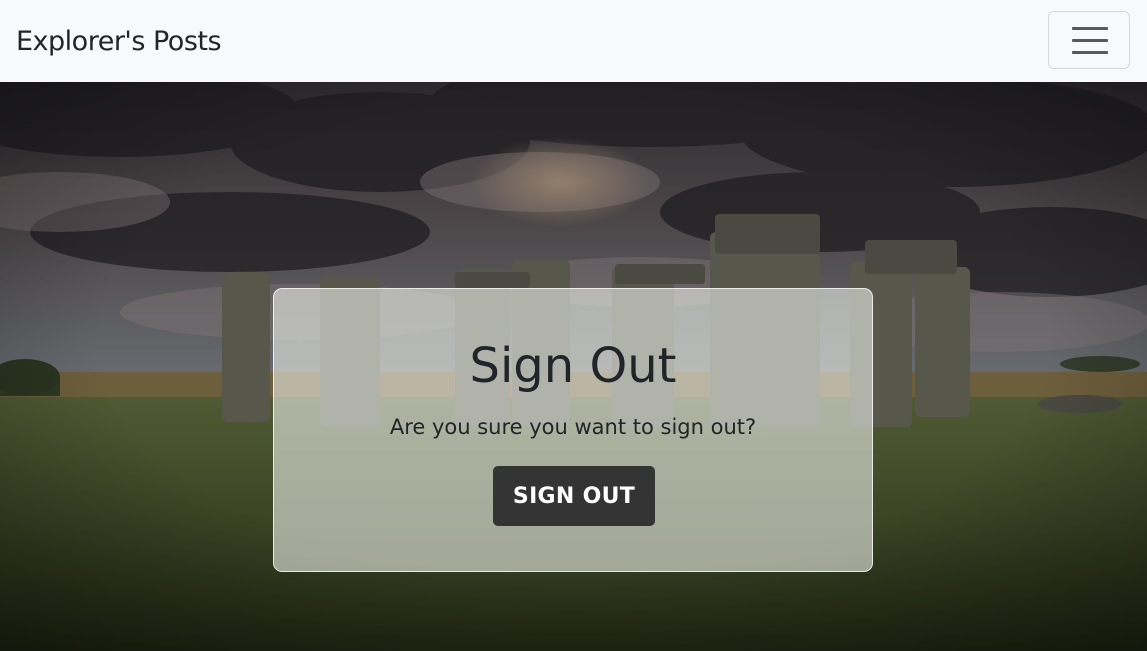 The height and width of the screenshot is (651, 1147). I want to click on page-title: Sign Out, so click(573, 366).